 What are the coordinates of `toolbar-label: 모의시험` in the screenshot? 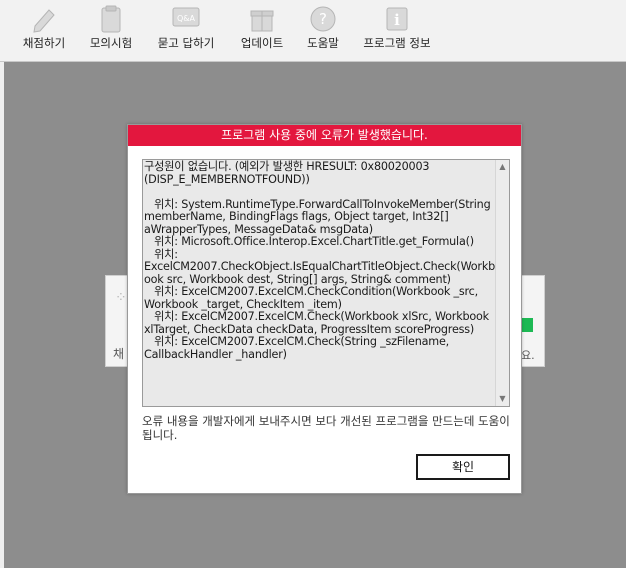 It's located at (111, 43).